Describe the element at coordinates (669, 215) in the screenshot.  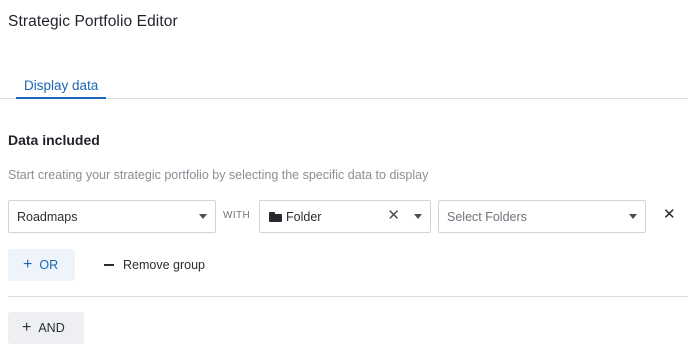
I see `remove-row-button: ✕` at that location.